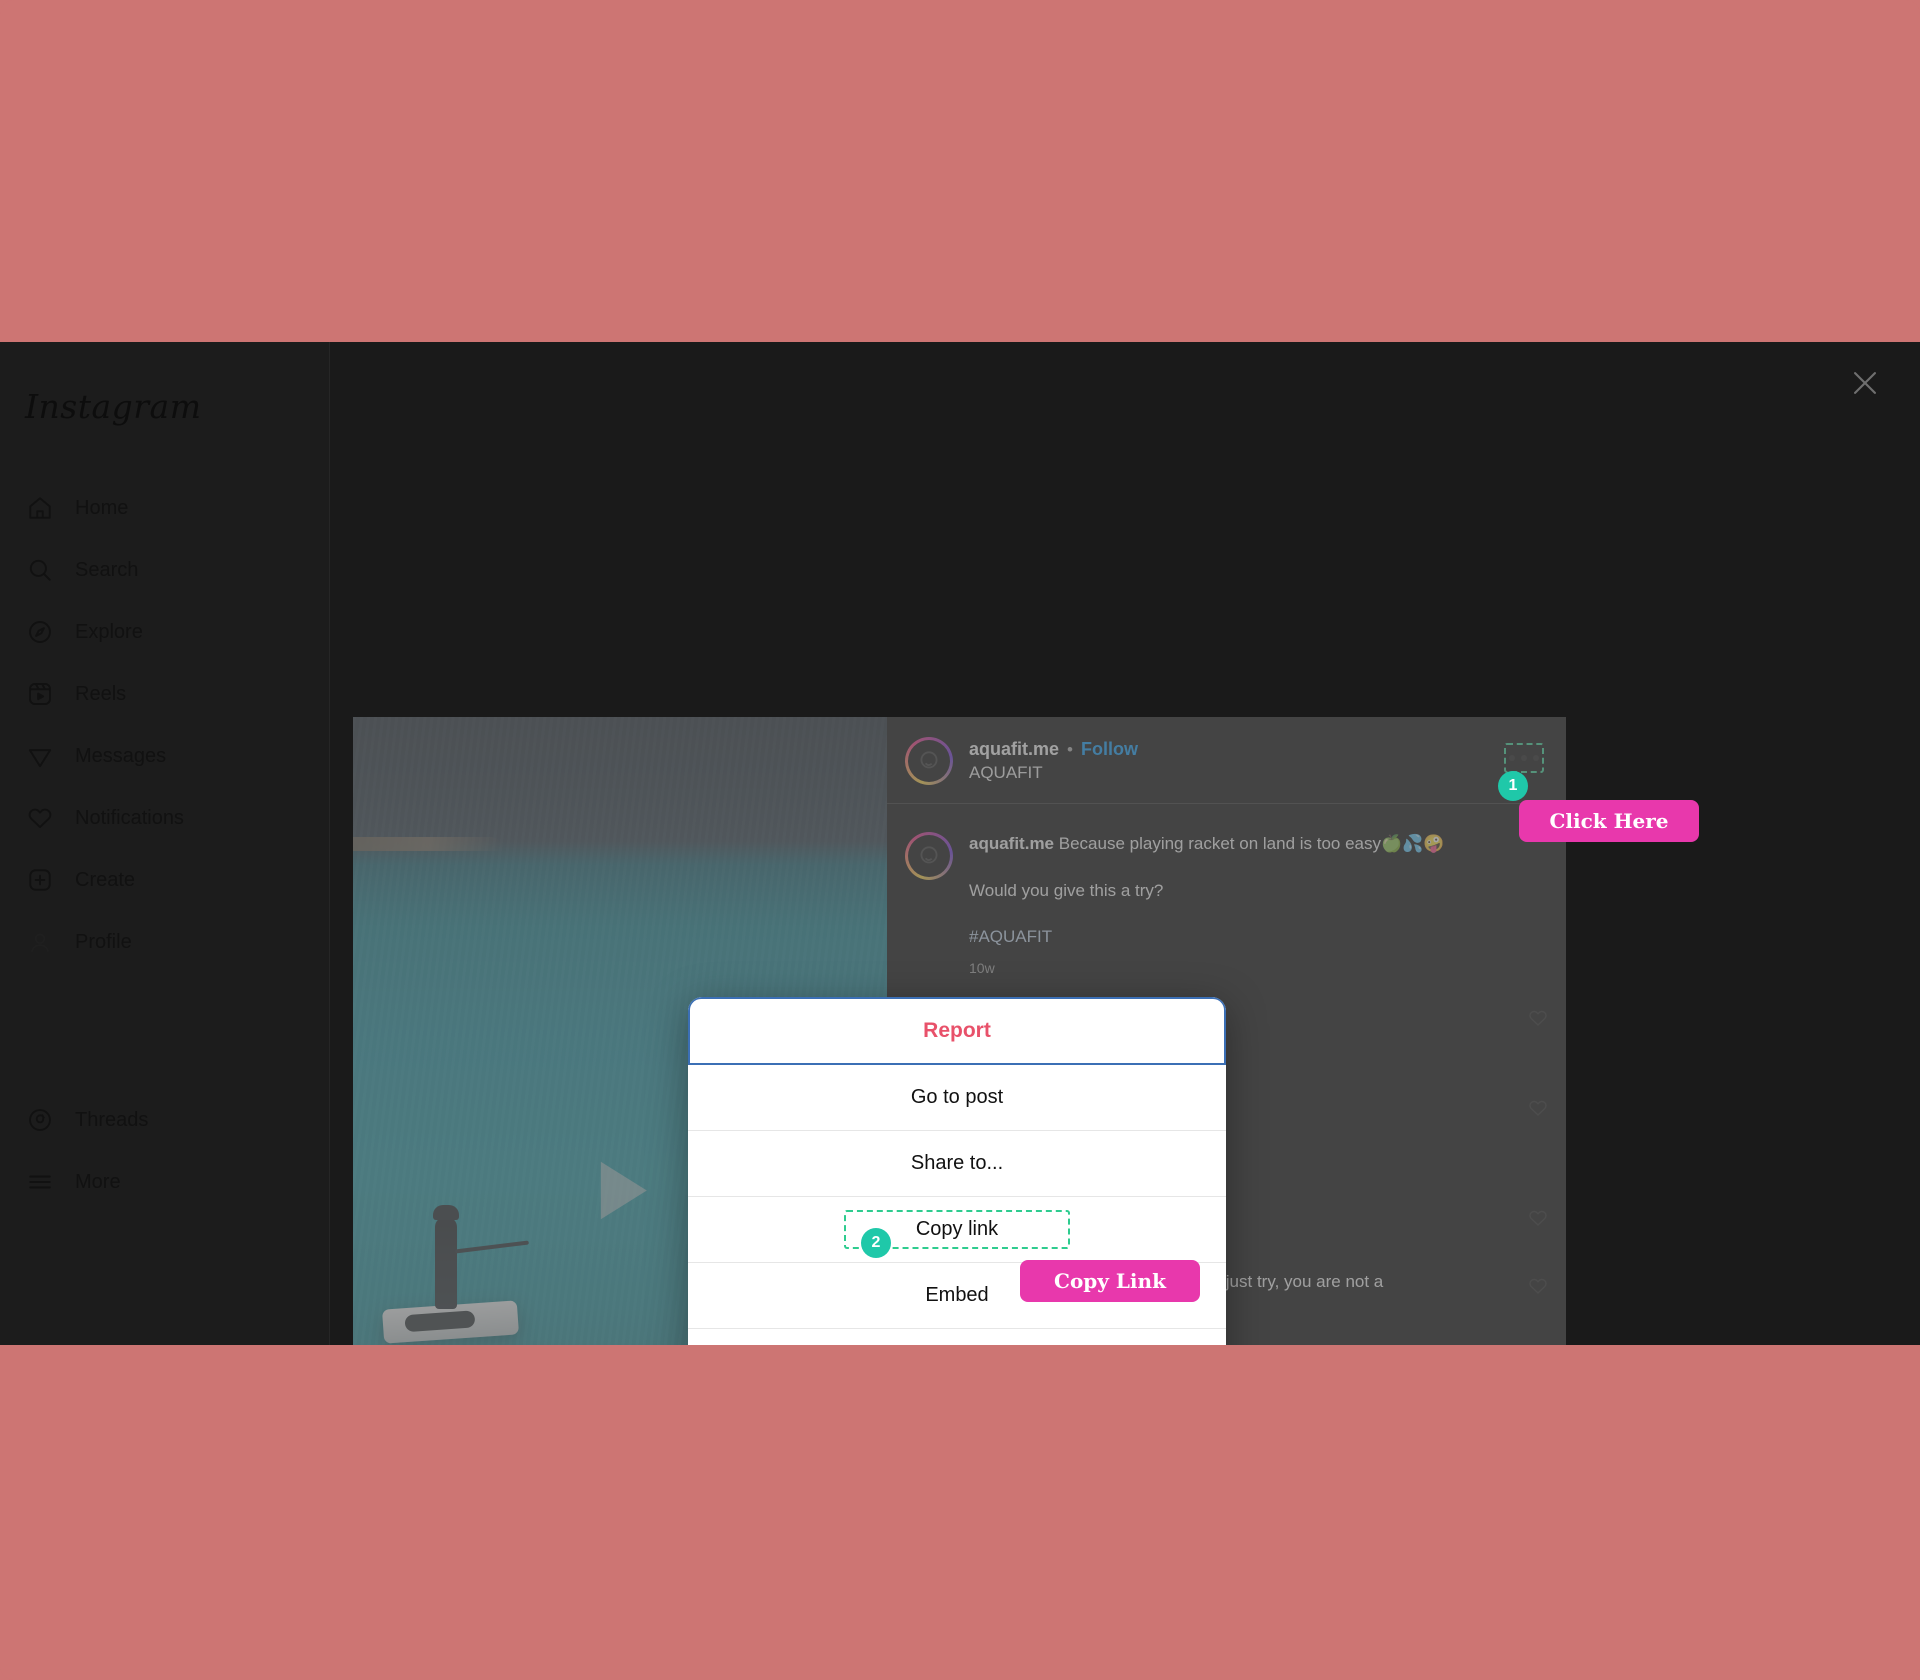 The image size is (1920, 1680). What do you see at coordinates (109, 632) in the screenshot?
I see `sidebar-item-label: Explore` at bounding box center [109, 632].